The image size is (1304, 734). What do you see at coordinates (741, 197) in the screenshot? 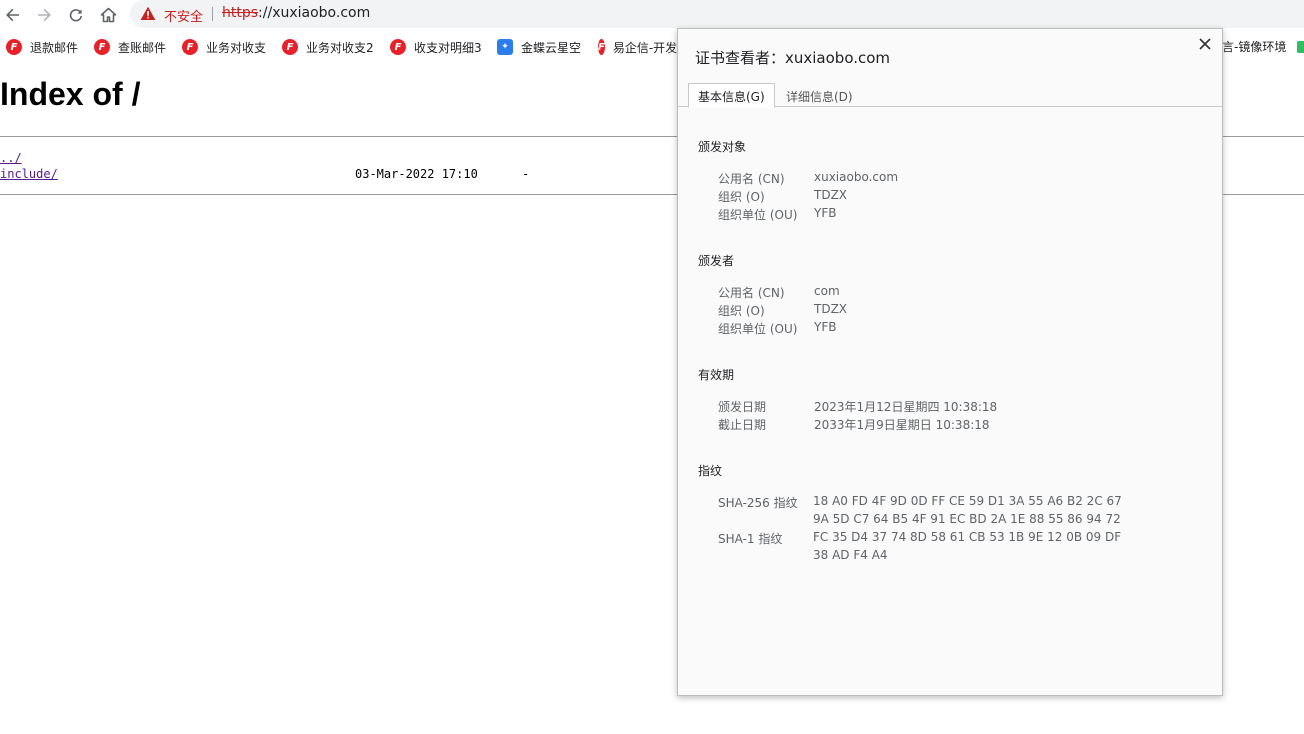
I see `issued-to-o-label: 组织 (O)` at bounding box center [741, 197].